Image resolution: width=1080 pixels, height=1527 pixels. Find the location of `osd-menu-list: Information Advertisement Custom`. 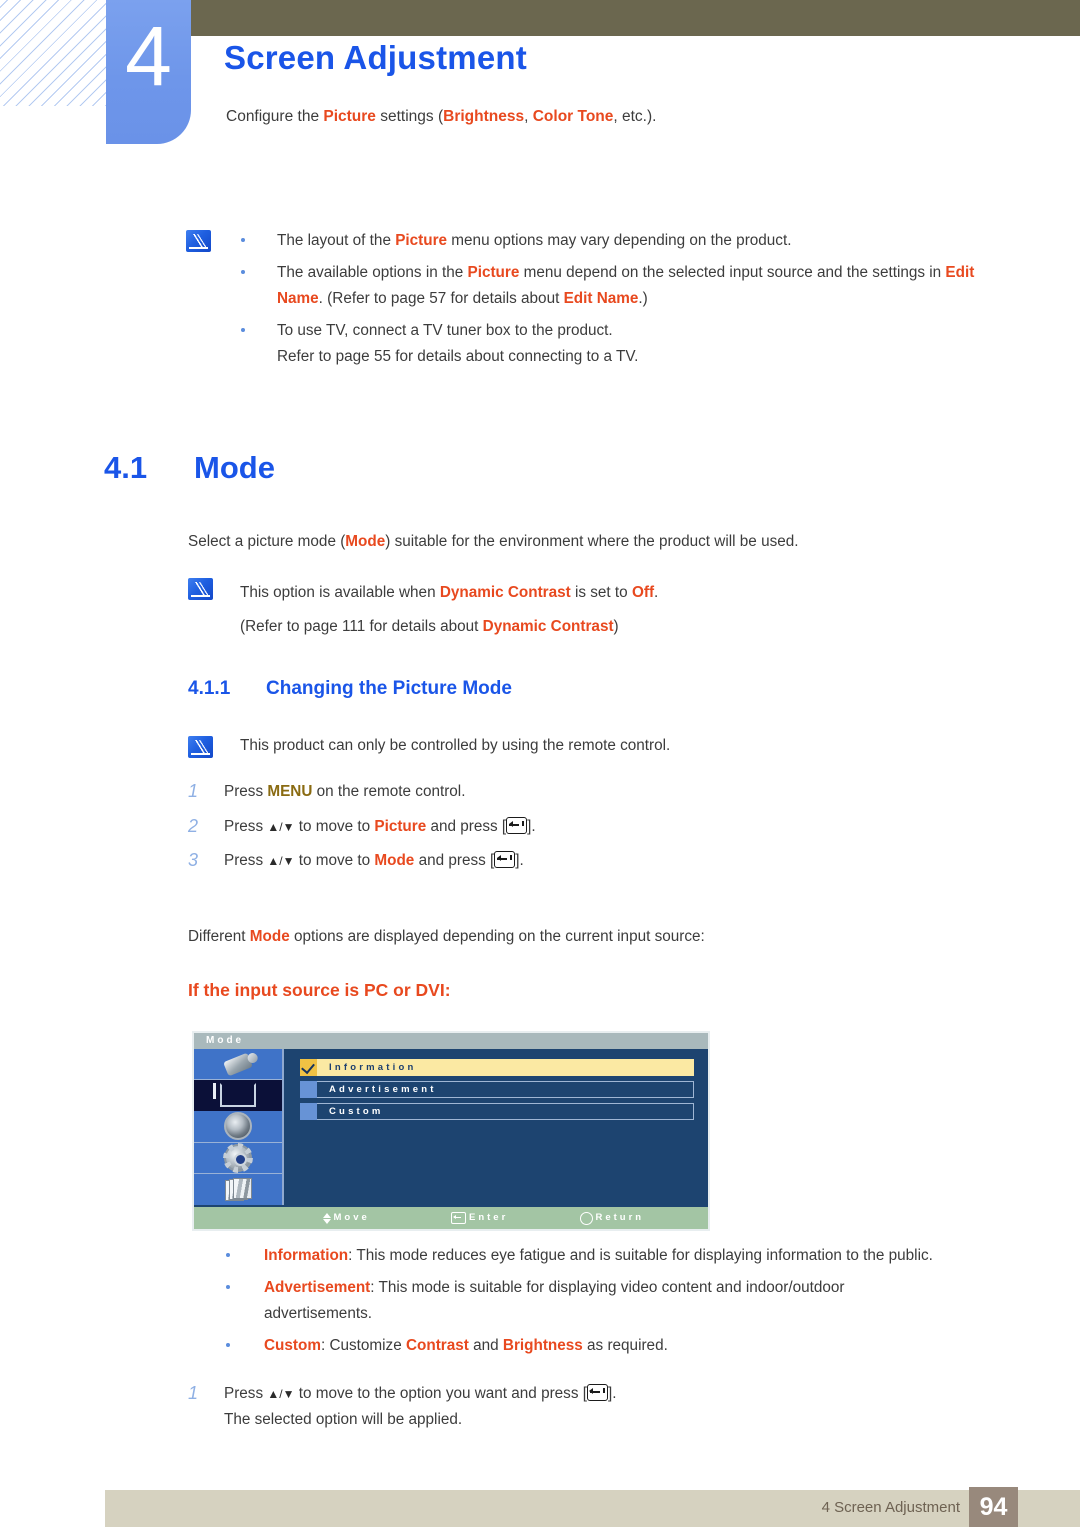

osd-menu-list: Information Advertisement Custom is located at coordinates (497, 1127).